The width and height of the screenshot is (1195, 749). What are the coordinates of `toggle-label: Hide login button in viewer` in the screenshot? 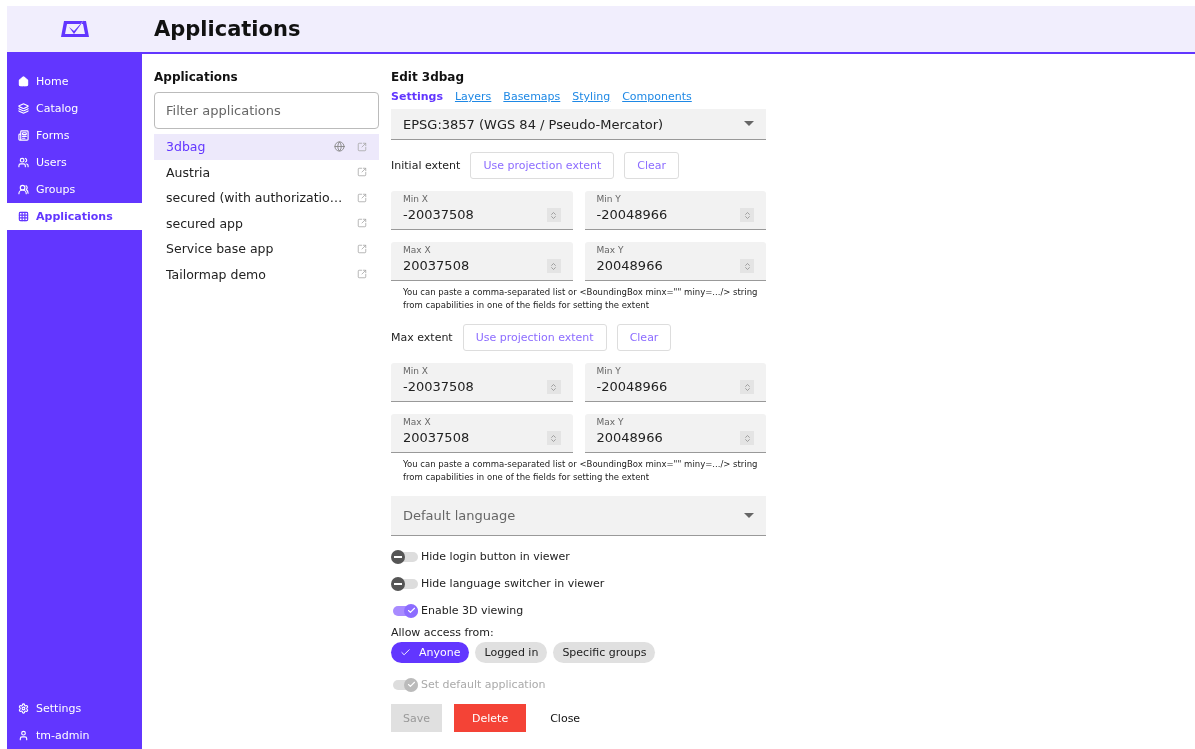 It's located at (495, 556).